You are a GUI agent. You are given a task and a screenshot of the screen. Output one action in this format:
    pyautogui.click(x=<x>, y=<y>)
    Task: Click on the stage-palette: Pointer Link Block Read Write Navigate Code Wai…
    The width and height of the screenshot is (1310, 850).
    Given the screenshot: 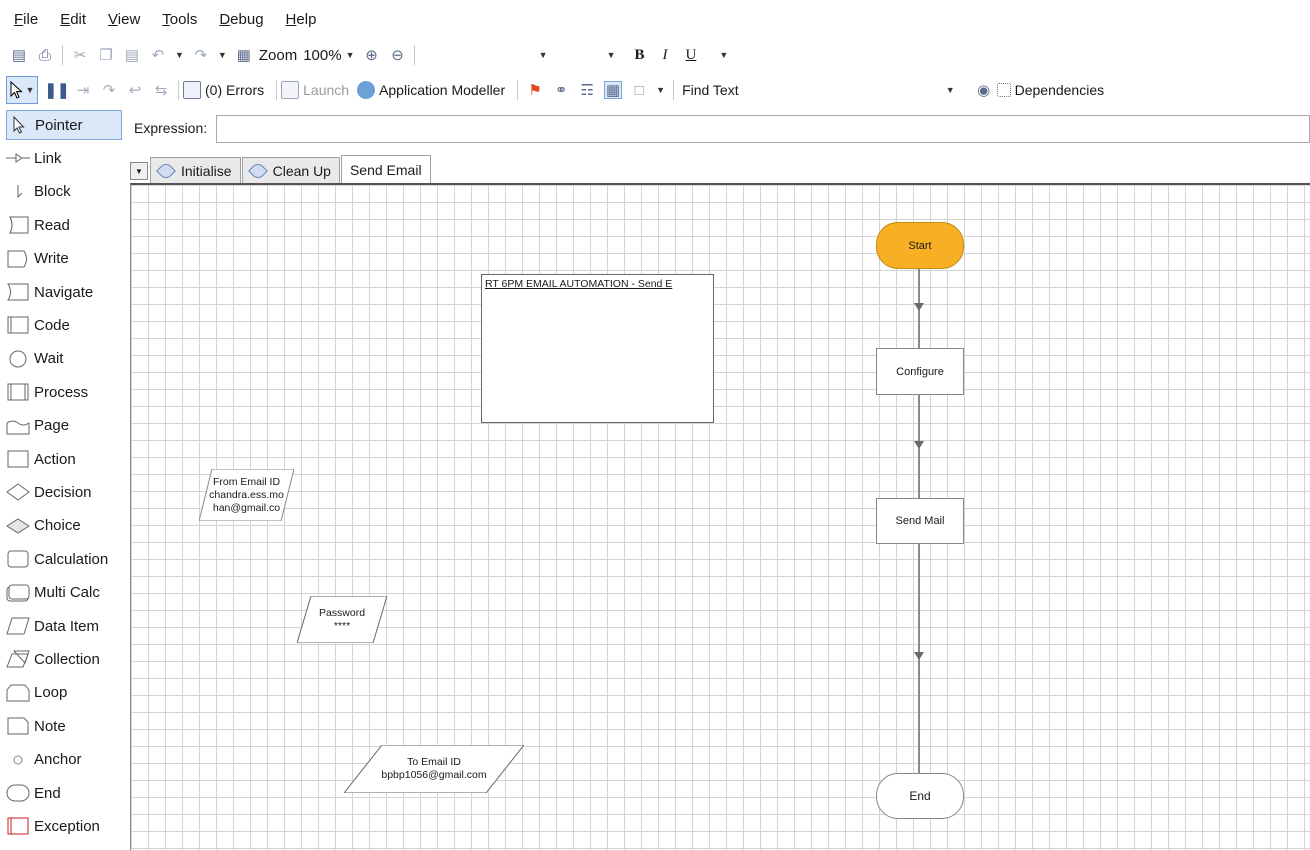 What is the action you would take?
    pyautogui.click(x=64, y=479)
    